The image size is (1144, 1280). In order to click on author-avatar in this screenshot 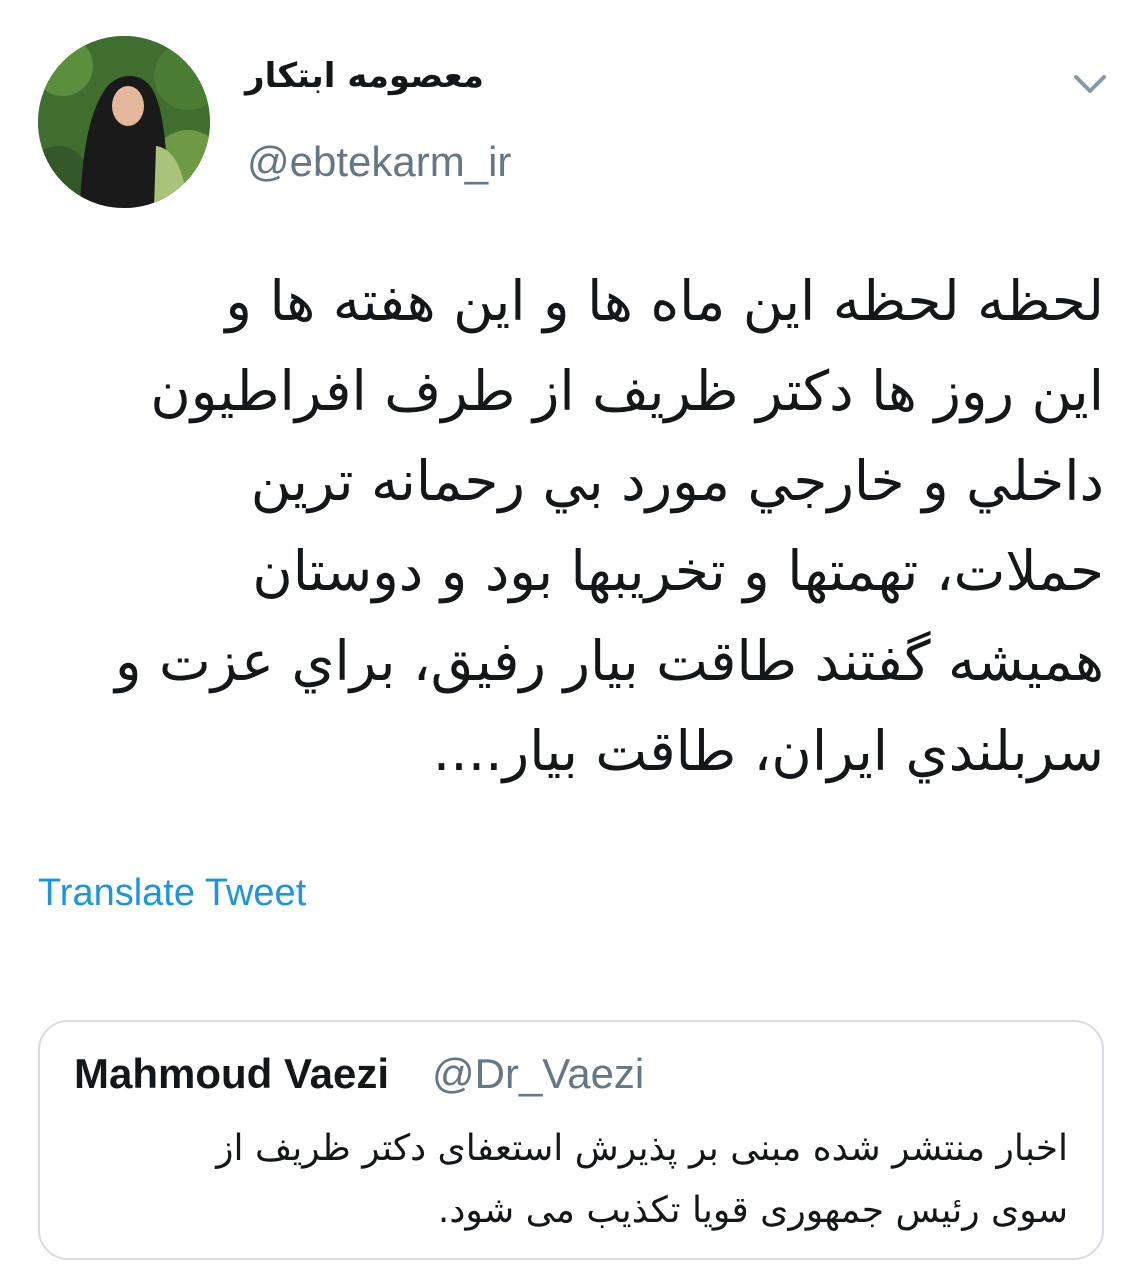, I will do `click(124, 122)`.